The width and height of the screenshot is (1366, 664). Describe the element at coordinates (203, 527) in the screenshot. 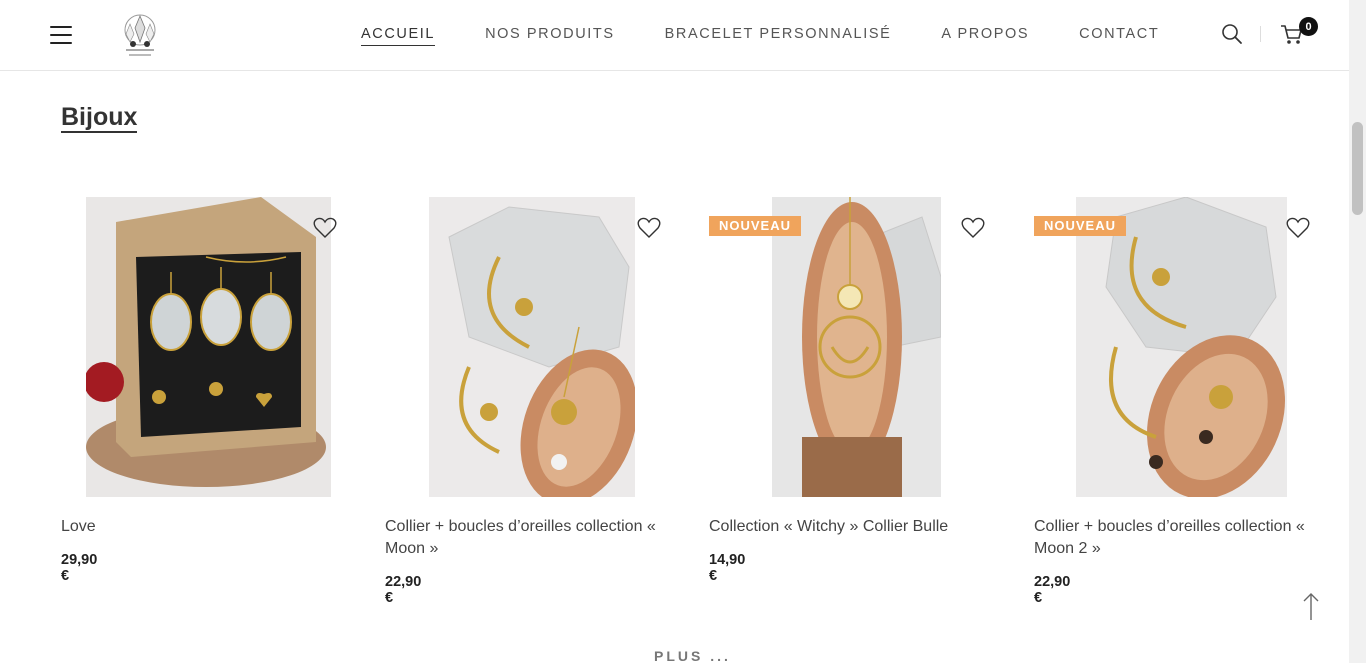

I see `product-name: Love` at that location.